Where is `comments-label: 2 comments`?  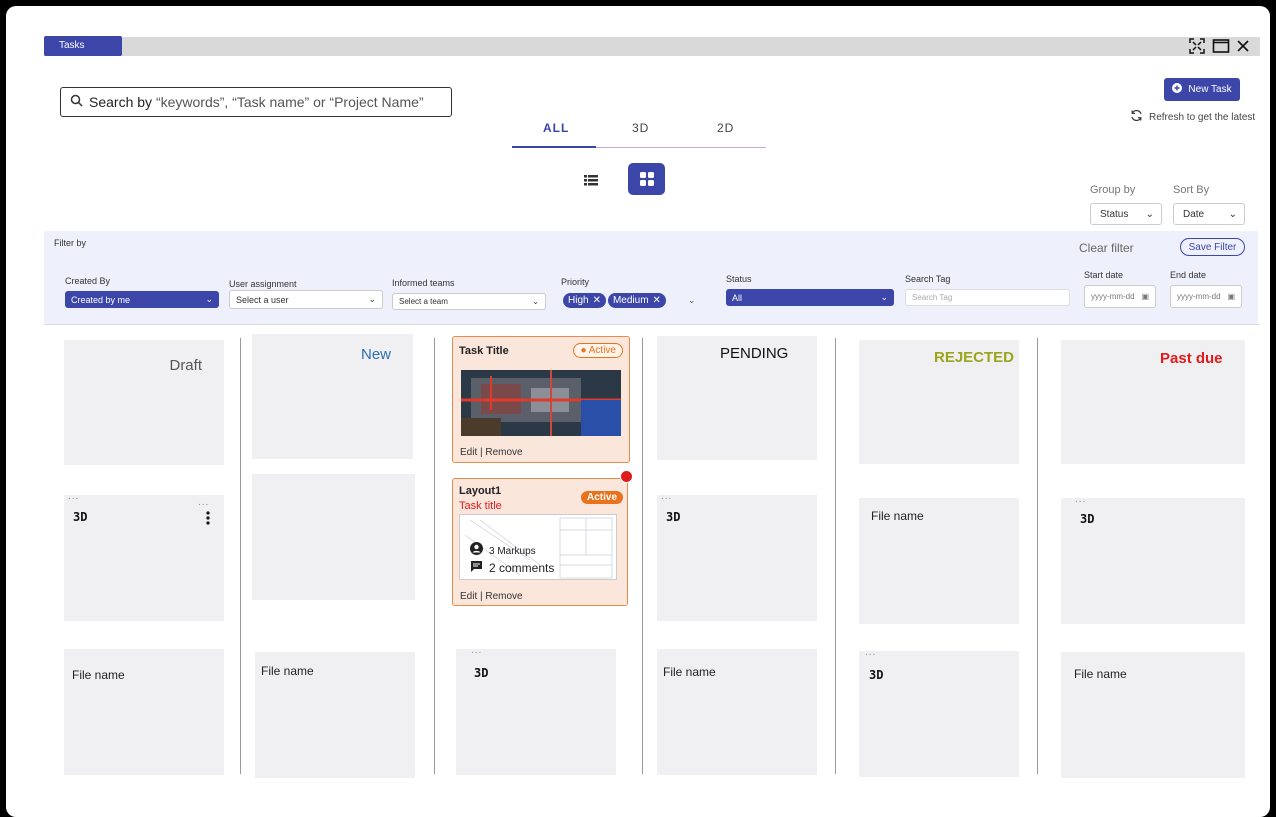
comments-label: 2 comments is located at coordinates (522, 568).